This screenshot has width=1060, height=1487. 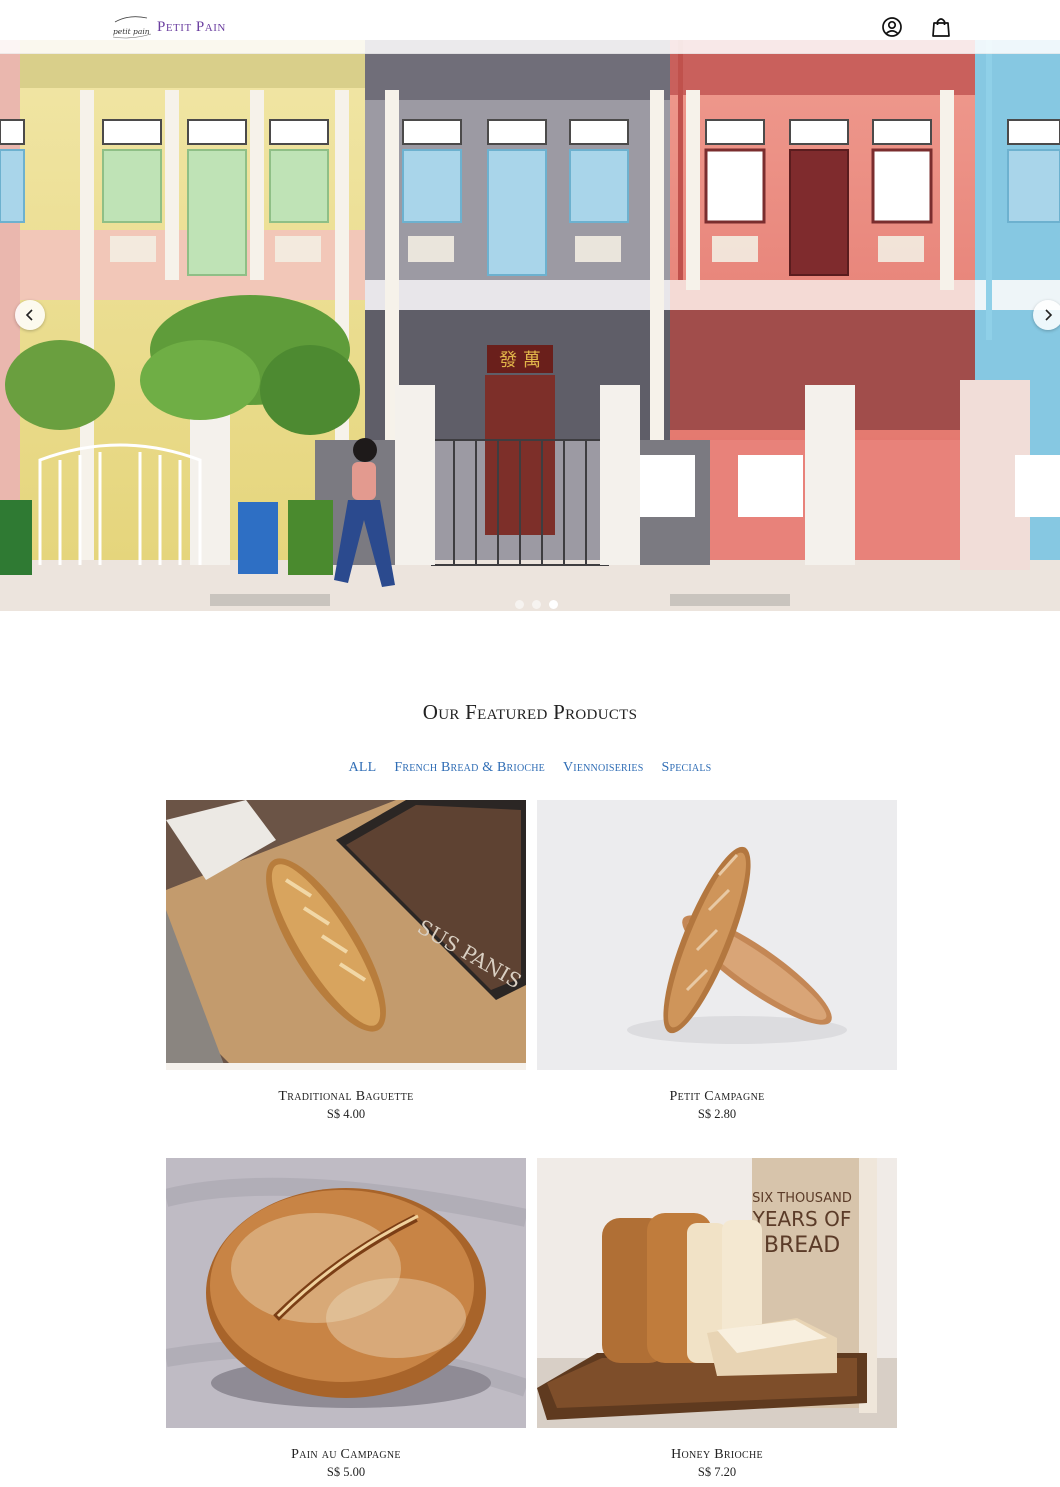 What do you see at coordinates (520, 360) in the screenshot?
I see `hero-signboard: 發 萬` at bounding box center [520, 360].